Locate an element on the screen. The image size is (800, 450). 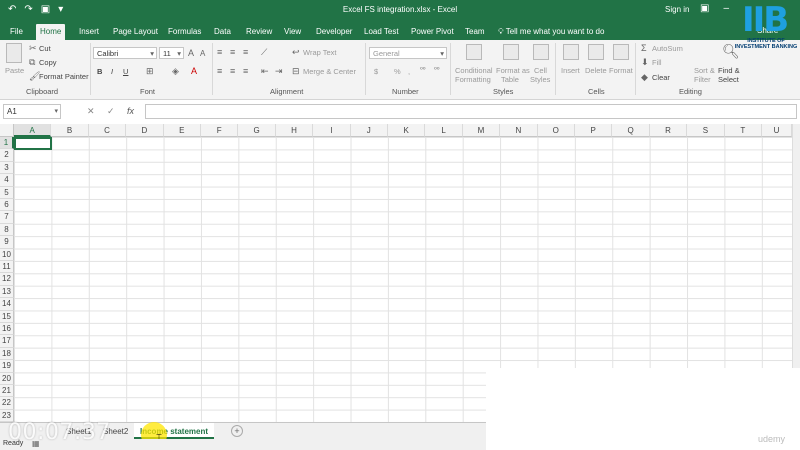
row-header: 19 is located at coordinates (7, 366).